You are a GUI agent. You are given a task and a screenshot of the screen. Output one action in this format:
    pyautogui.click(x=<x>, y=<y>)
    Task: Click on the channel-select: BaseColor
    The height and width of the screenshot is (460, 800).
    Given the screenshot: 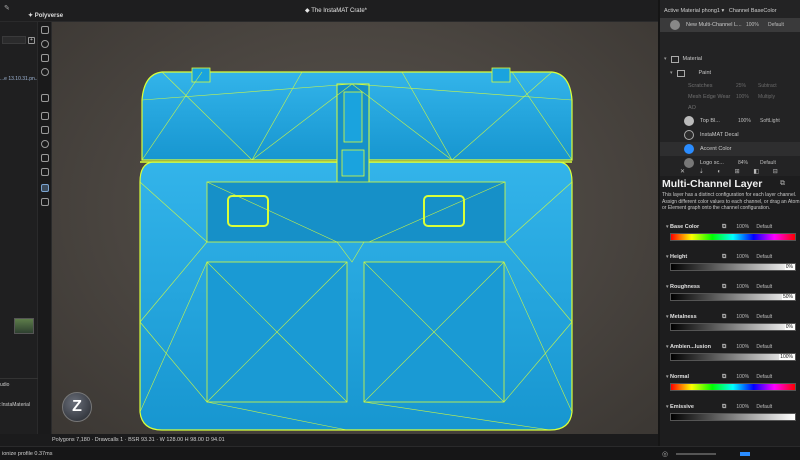 What is the action you would take?
    pyautogui.click(x=764, y=11)
    